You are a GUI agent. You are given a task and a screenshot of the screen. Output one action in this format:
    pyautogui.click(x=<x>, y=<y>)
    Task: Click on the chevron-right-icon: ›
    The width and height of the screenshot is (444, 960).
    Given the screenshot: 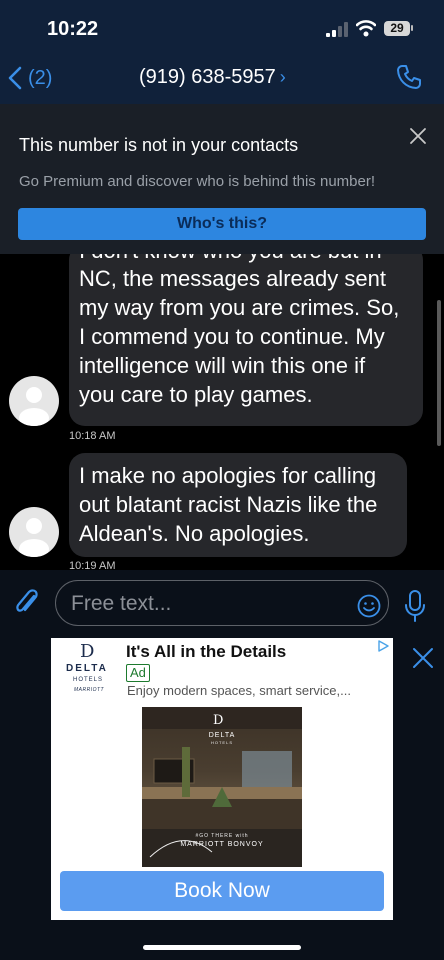 What is the action you would take?
    pyautogui.click(x=282, y=77)
    